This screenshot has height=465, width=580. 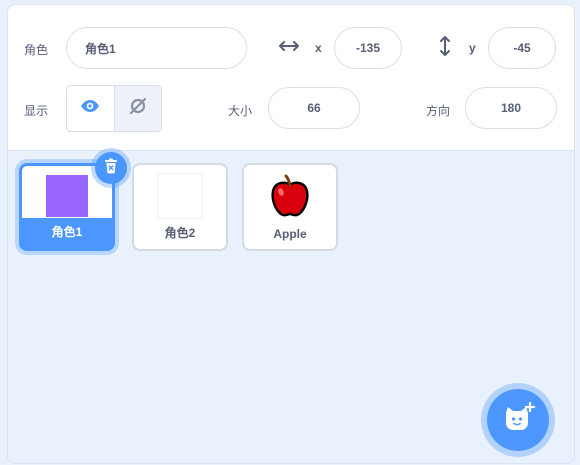 I want to click on direction-input: 180, so click(x=511, y=108).